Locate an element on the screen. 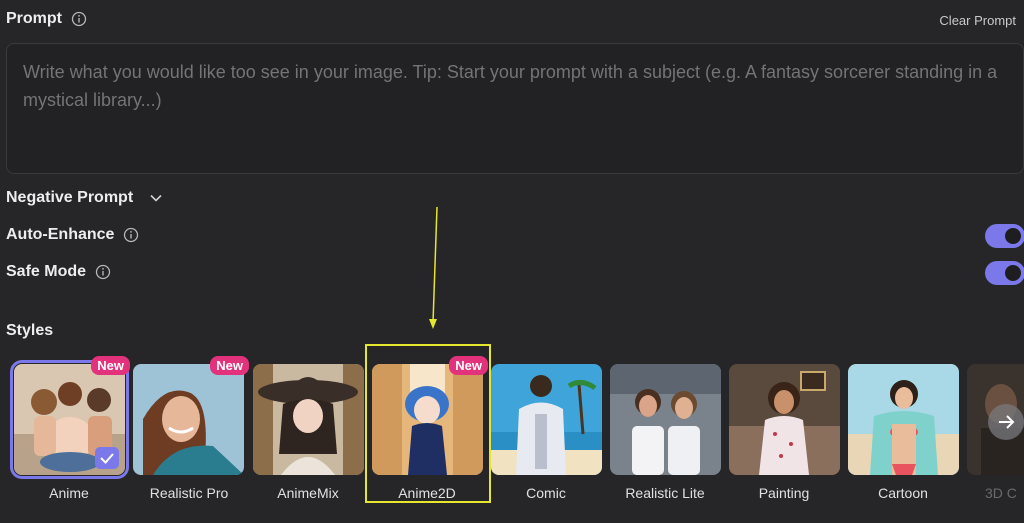  style-name: Realistic Pro is located at coordinates (189, 493).